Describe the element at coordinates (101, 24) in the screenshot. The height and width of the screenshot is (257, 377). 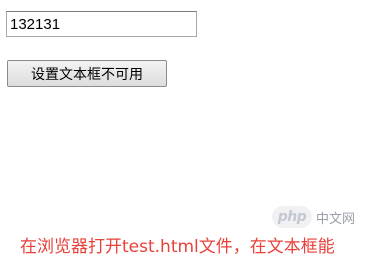
I see `text-input` at that location.